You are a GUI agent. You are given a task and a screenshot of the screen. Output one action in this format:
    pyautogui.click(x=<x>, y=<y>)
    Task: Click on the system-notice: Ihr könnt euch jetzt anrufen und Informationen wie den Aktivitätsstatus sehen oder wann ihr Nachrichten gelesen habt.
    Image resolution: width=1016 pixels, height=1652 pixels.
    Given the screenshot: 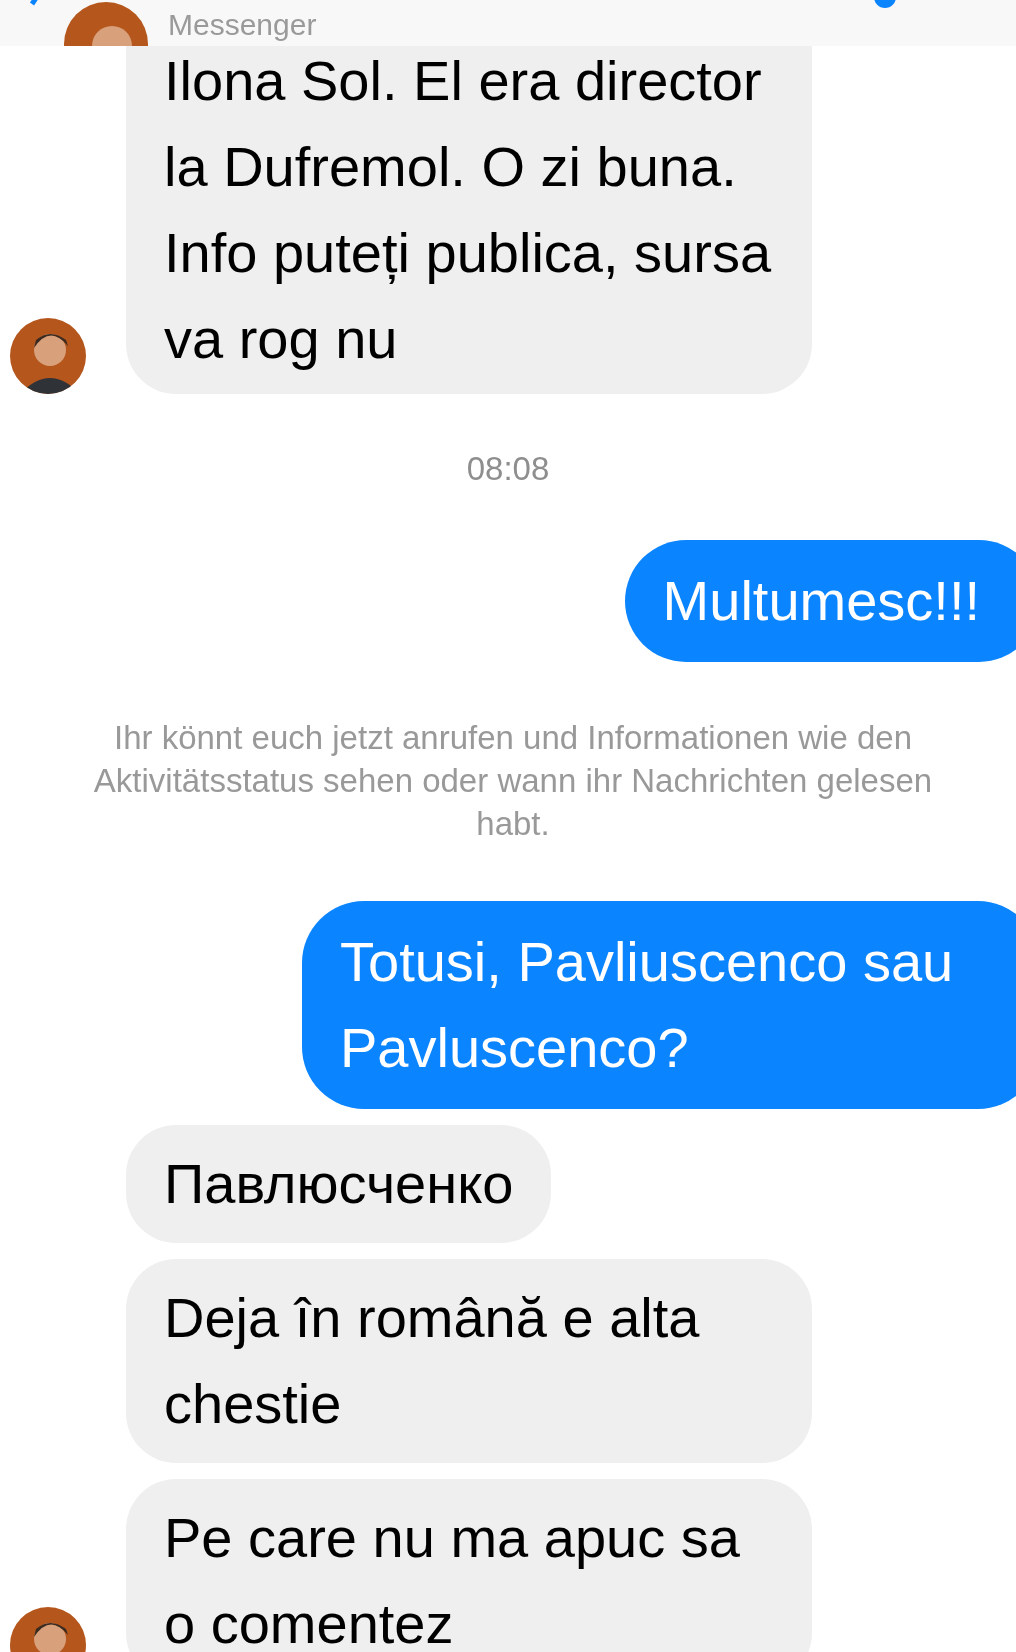 What is the action you would take?
    pyautogui.click(x=513, y=781)
    